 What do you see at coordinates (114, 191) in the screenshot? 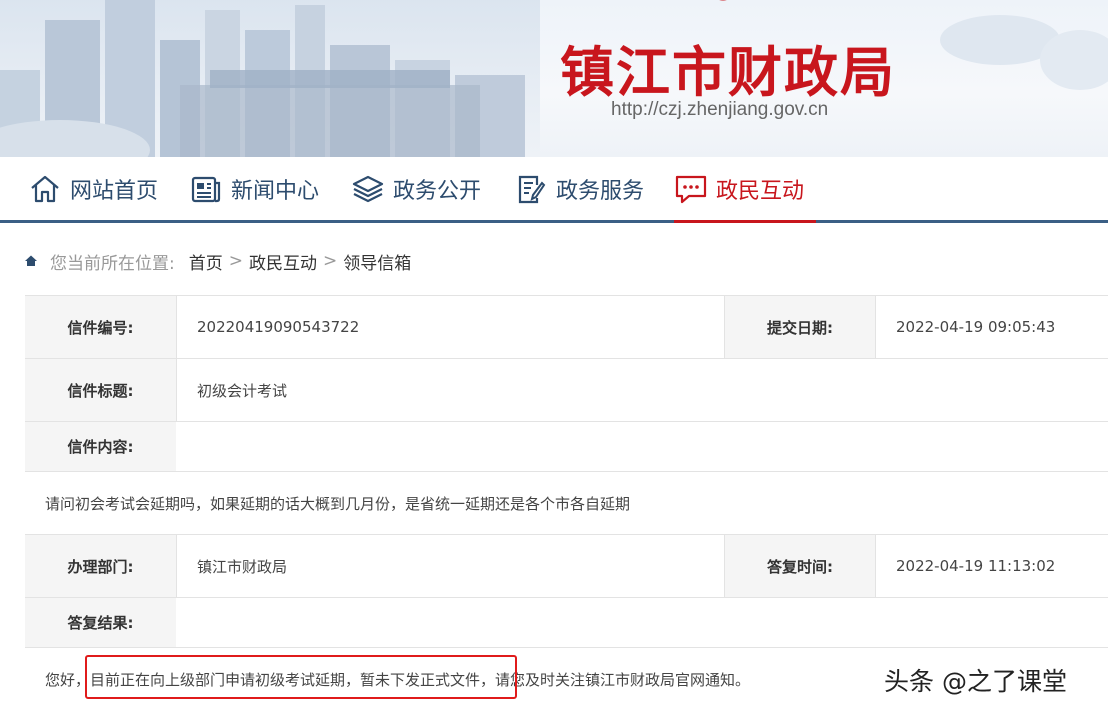
I see `nav-item-label: 网站首页` at bounding box center [114, 191].